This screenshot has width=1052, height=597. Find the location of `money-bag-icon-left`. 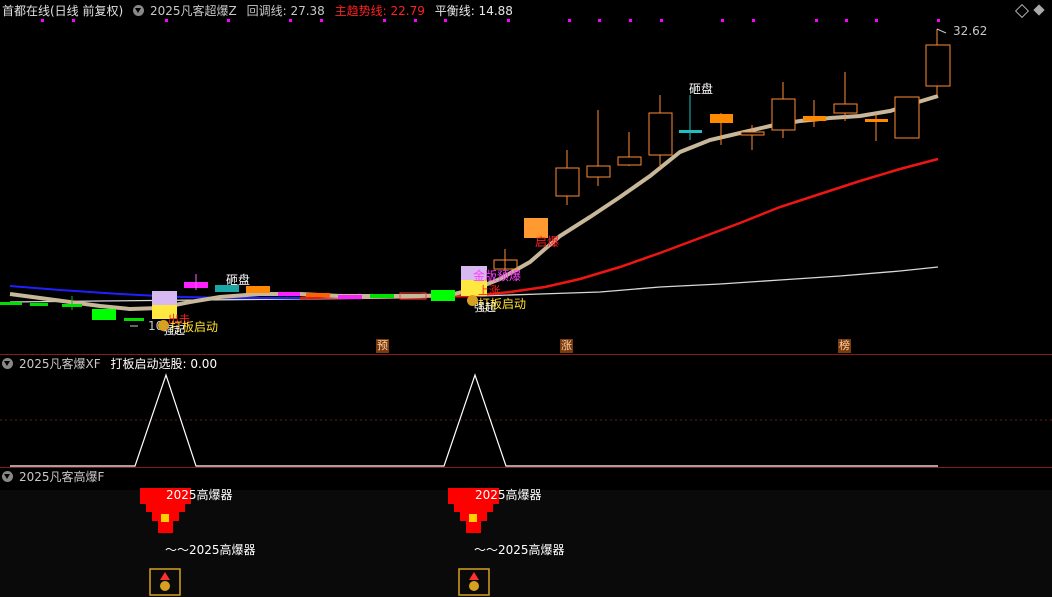

money-bag-icon-left is located at coordinates (165, 582).